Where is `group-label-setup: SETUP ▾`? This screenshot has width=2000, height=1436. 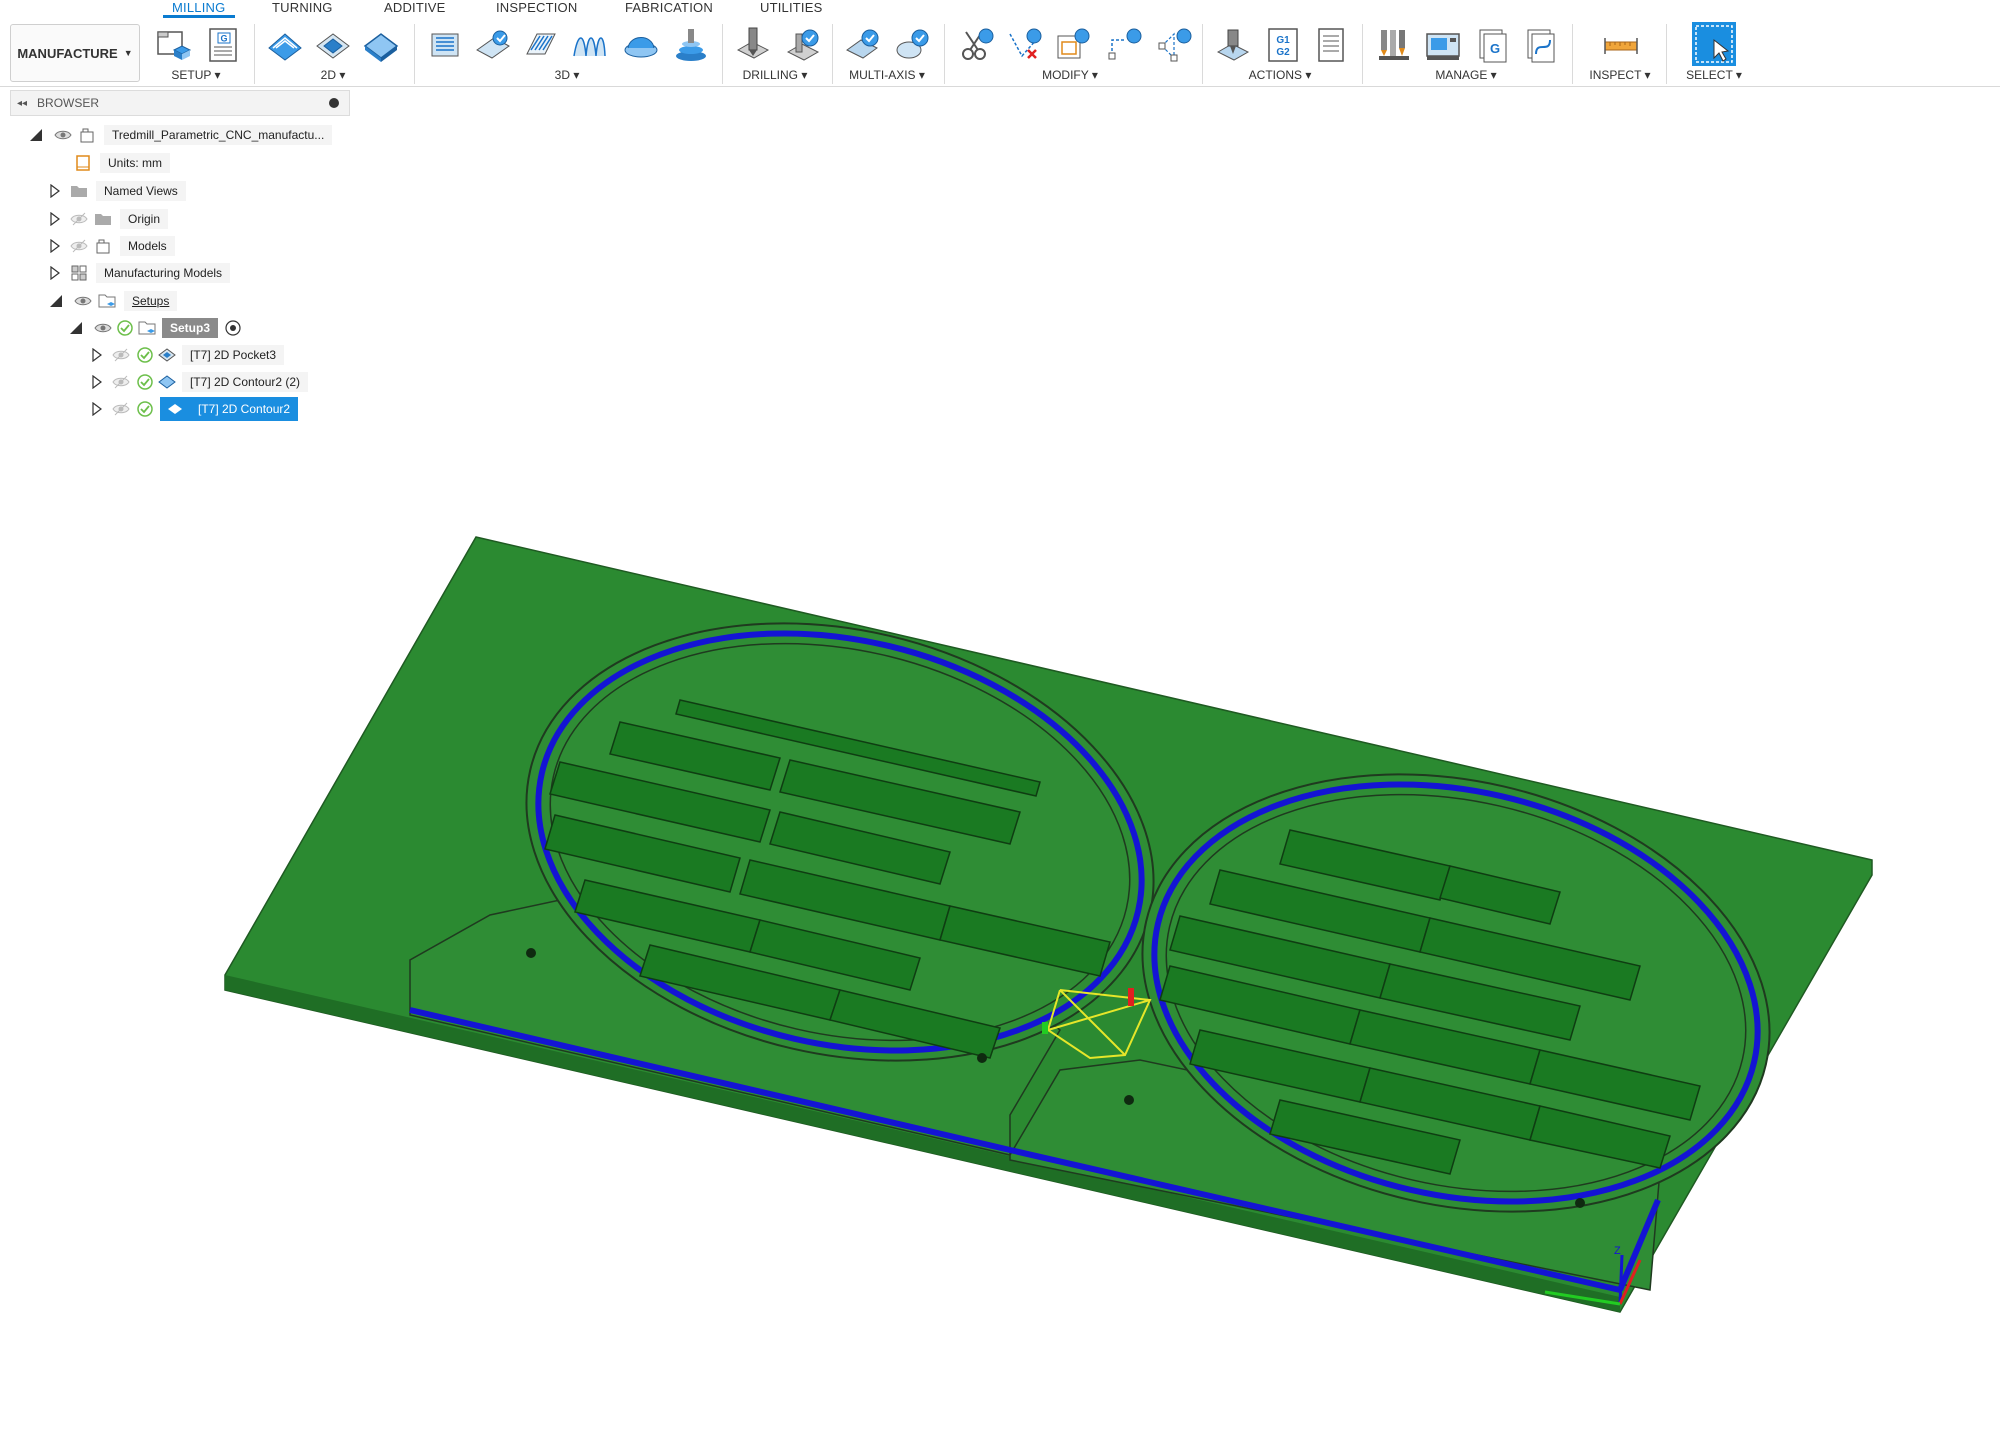 group-label-setup: SETUP ▾ is located at coordinates (195, 75).